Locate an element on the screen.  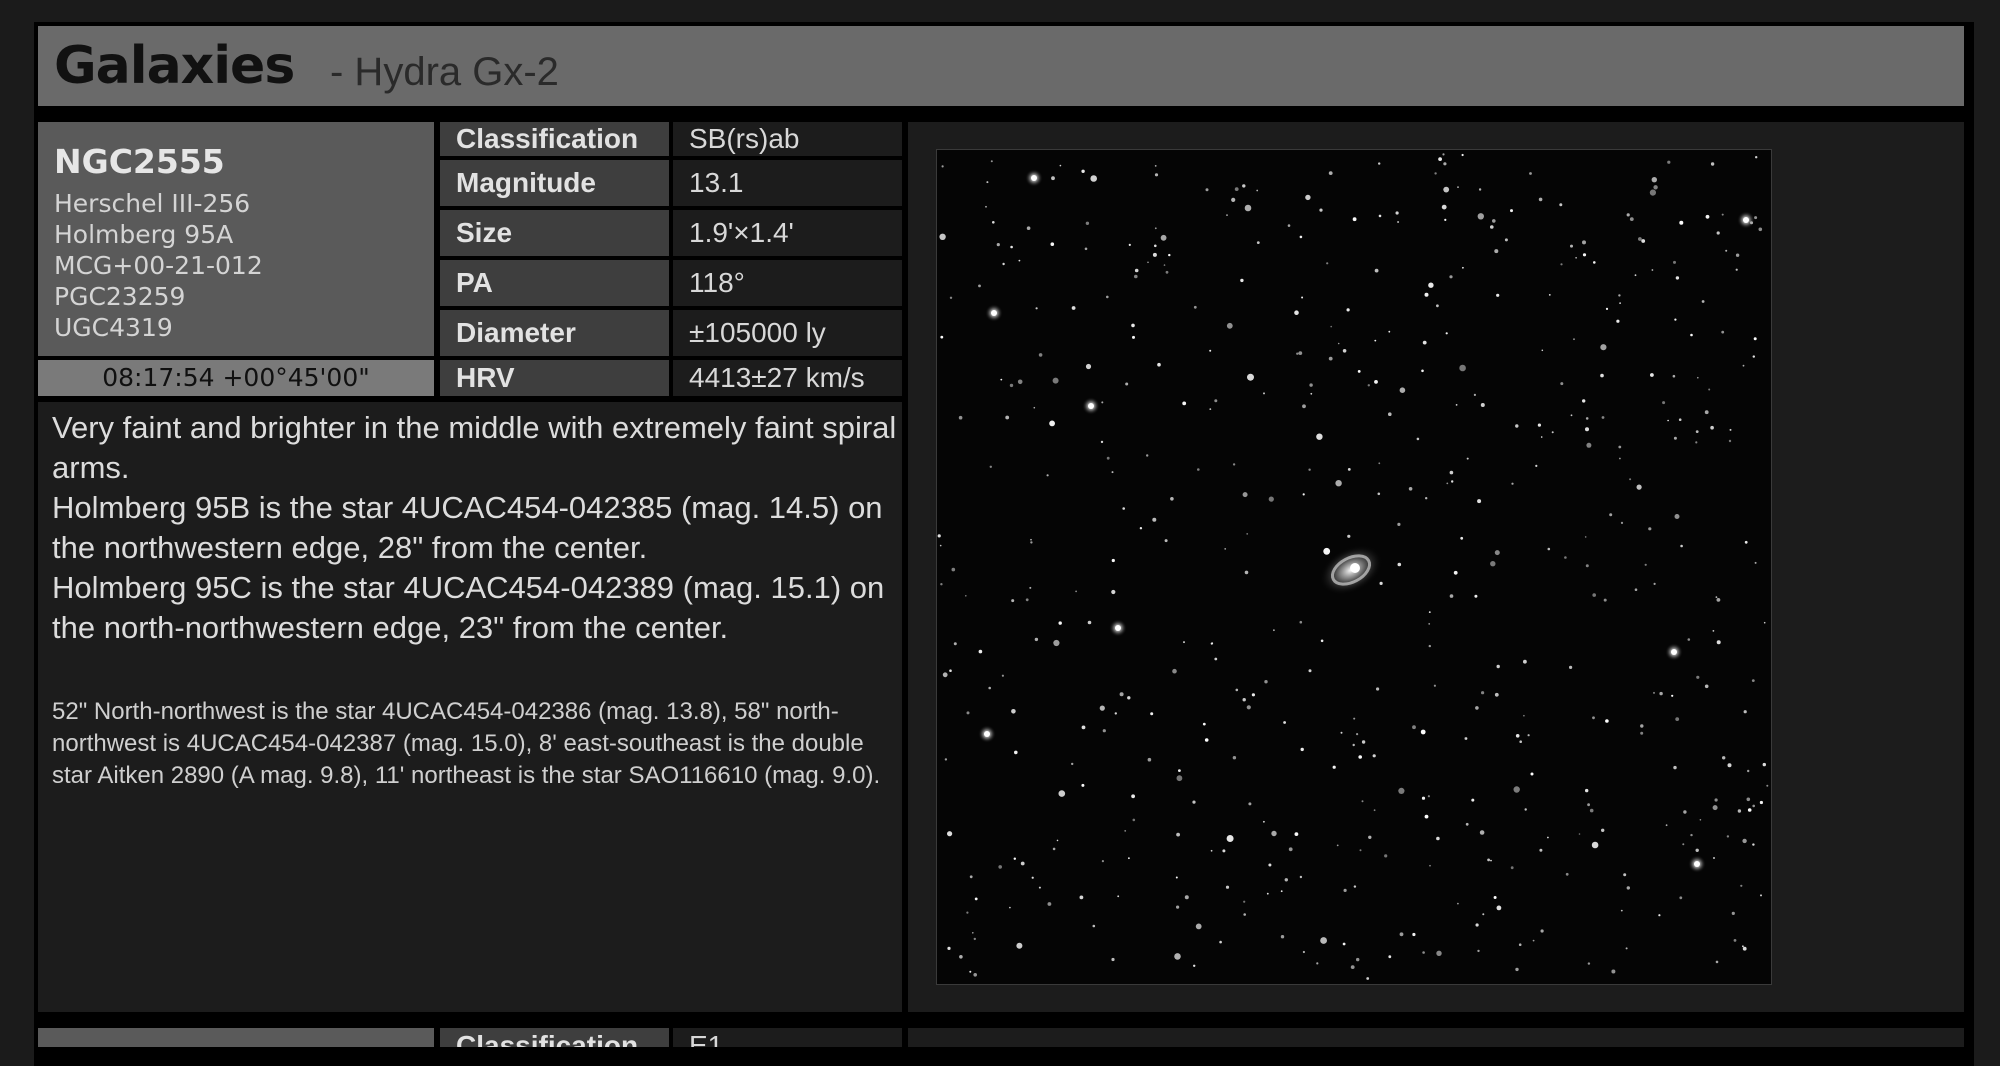
property-row: HRV 4413±27 km/s is located at coordinates (671, 378).